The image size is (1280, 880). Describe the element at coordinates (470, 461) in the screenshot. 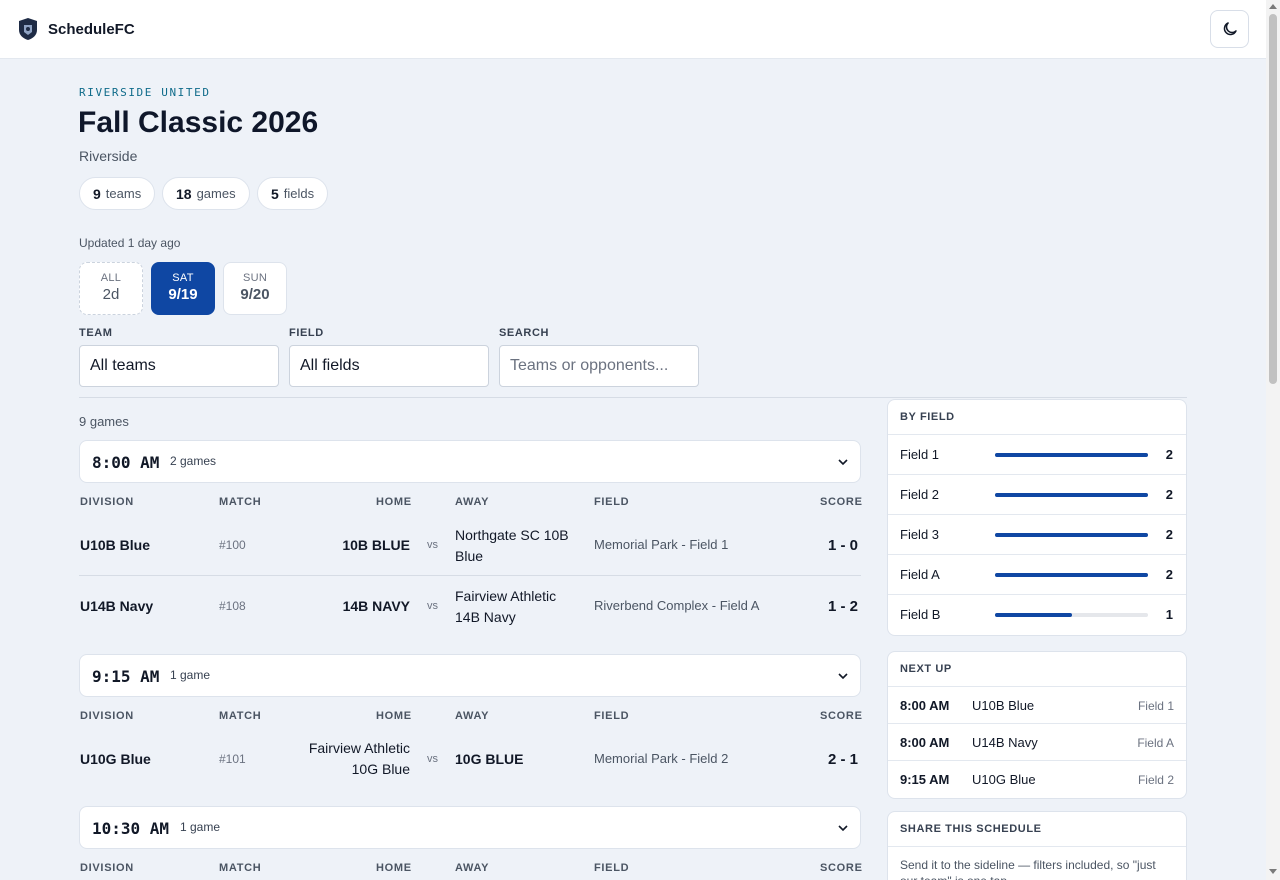

I see `time-slot-header: 8:00 AM 2 games` at that location.